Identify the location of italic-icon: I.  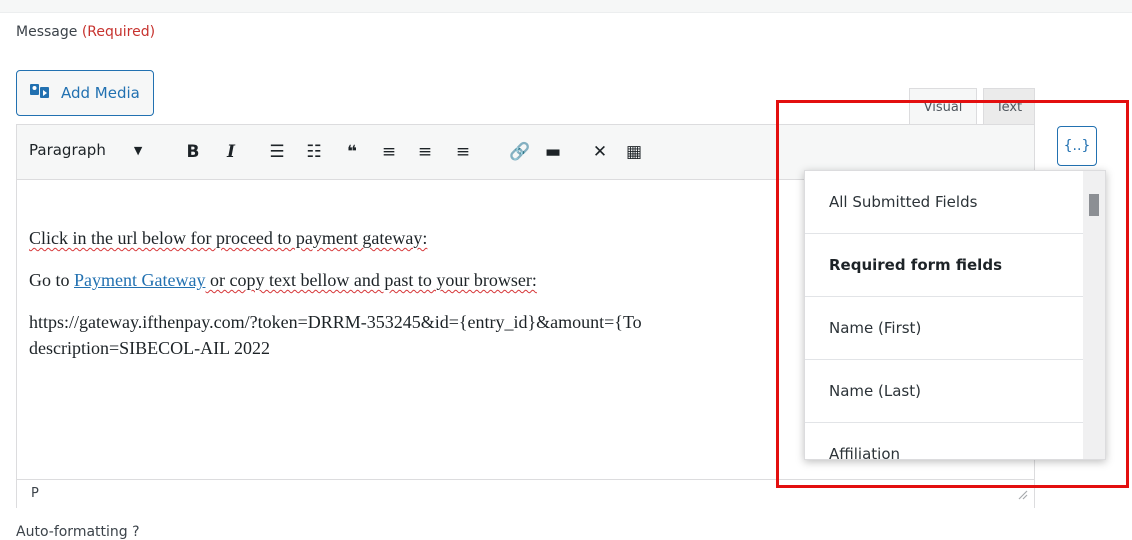
(231, 152).